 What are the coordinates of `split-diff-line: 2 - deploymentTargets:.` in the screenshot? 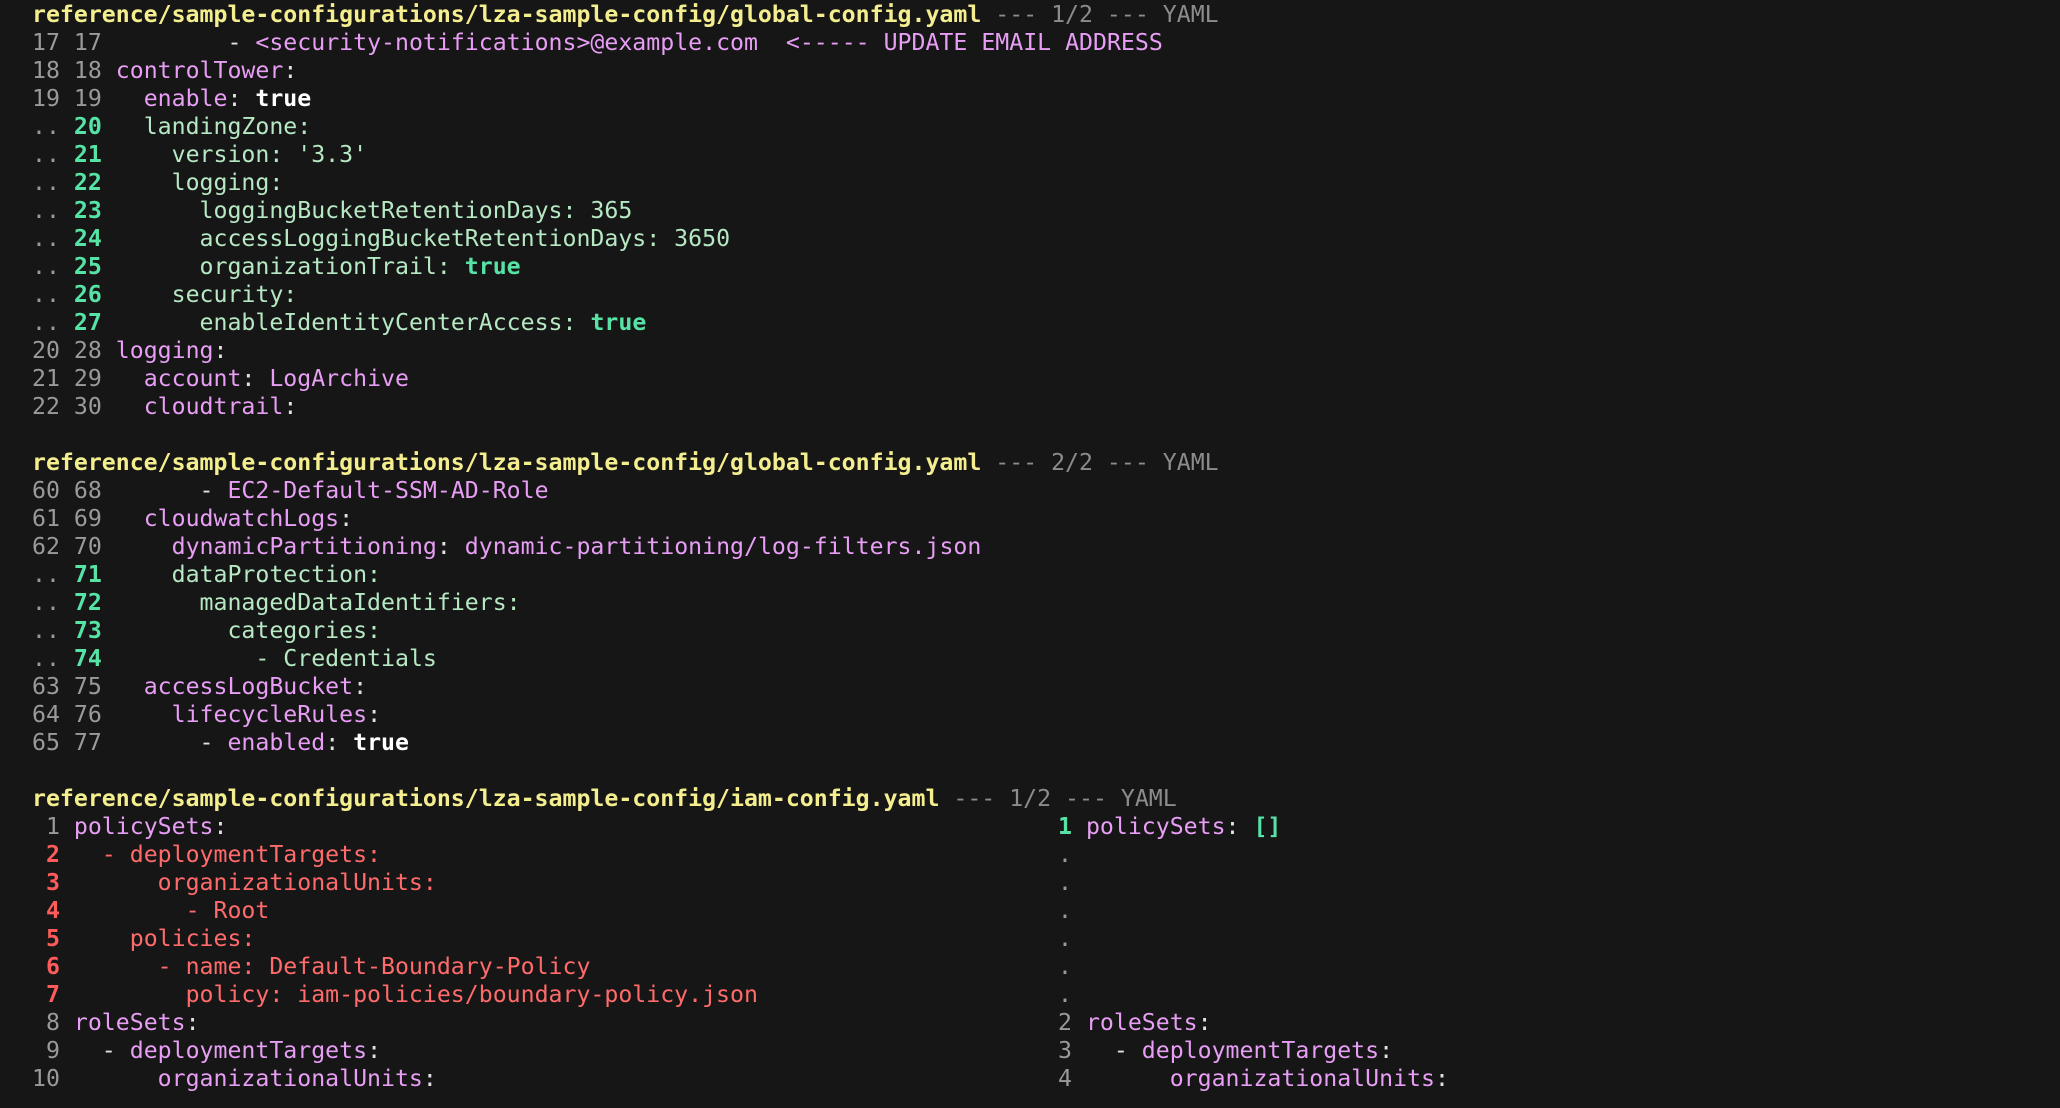 It's located at (1046, 855).